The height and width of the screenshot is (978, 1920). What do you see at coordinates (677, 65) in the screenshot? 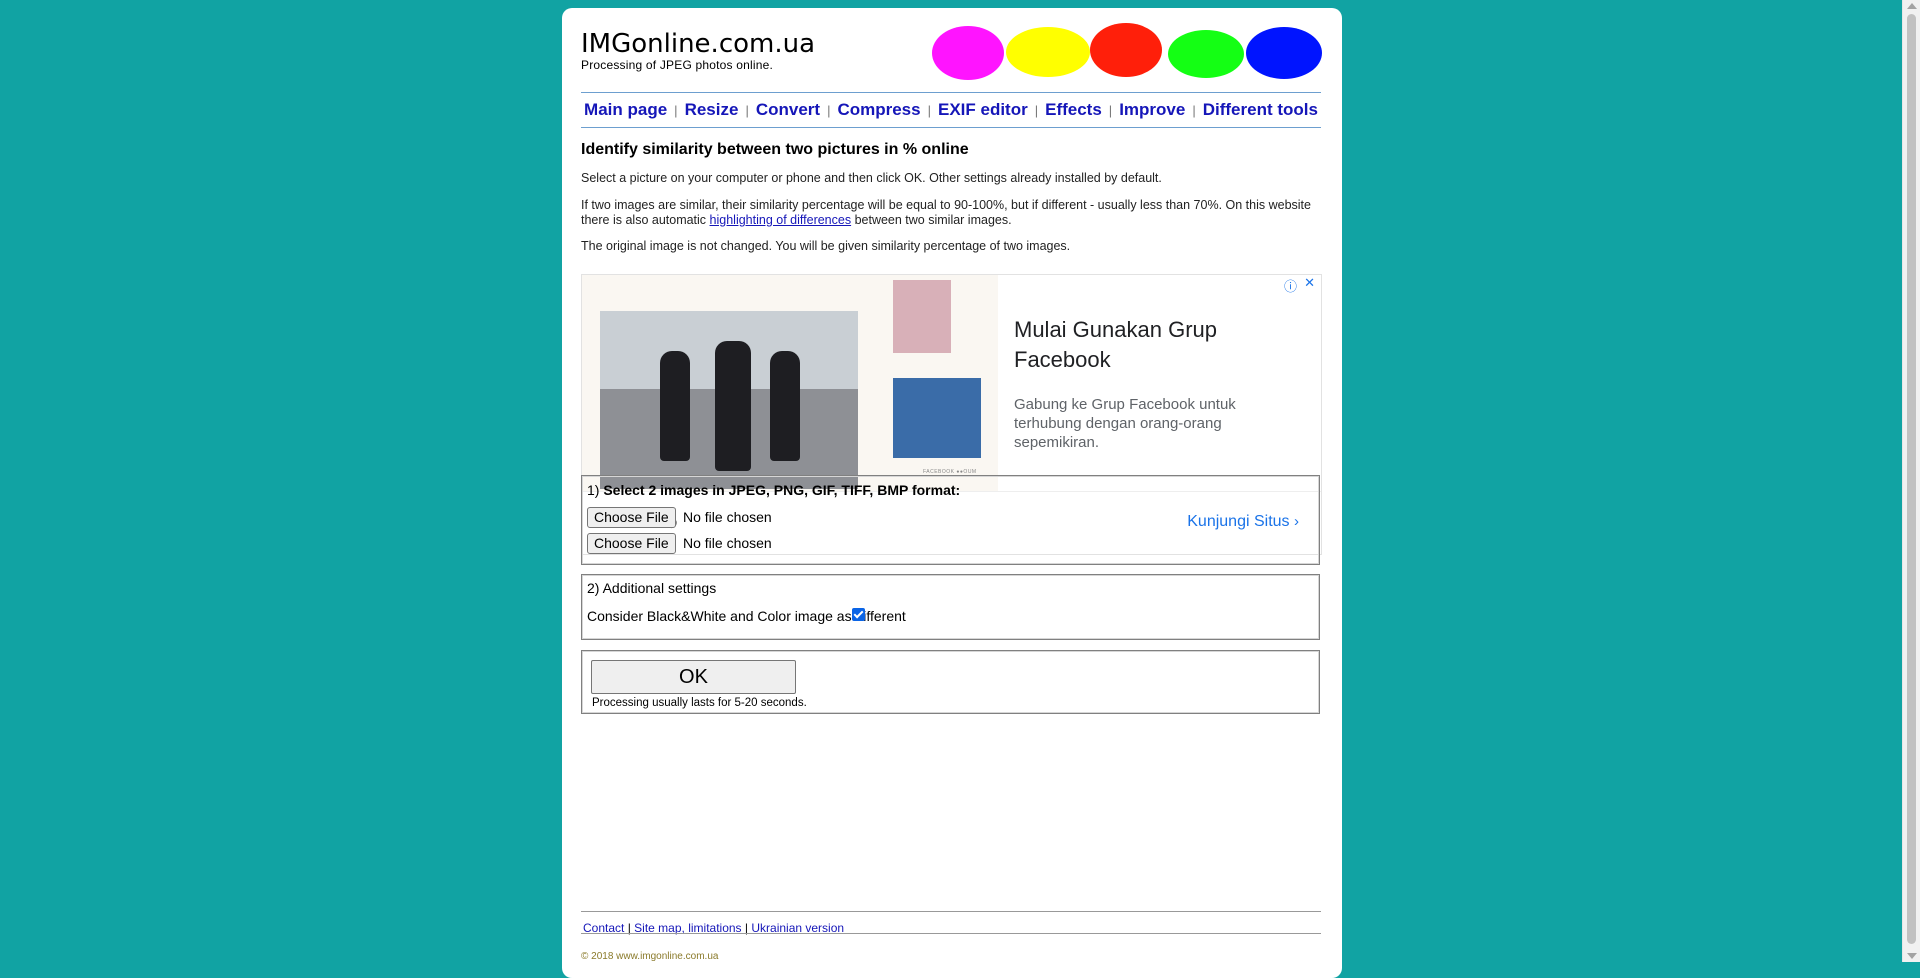
I see `site-subtitle: Processing of JPEG photos online.` at bounding box center [677, 65].